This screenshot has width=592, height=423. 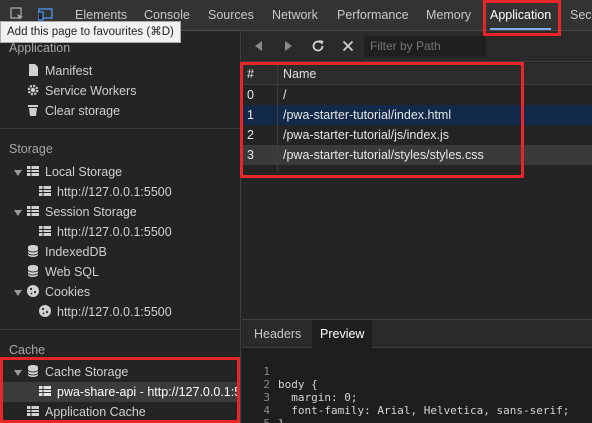 I want to click on code-text: body {, so click(x=298, y=384).